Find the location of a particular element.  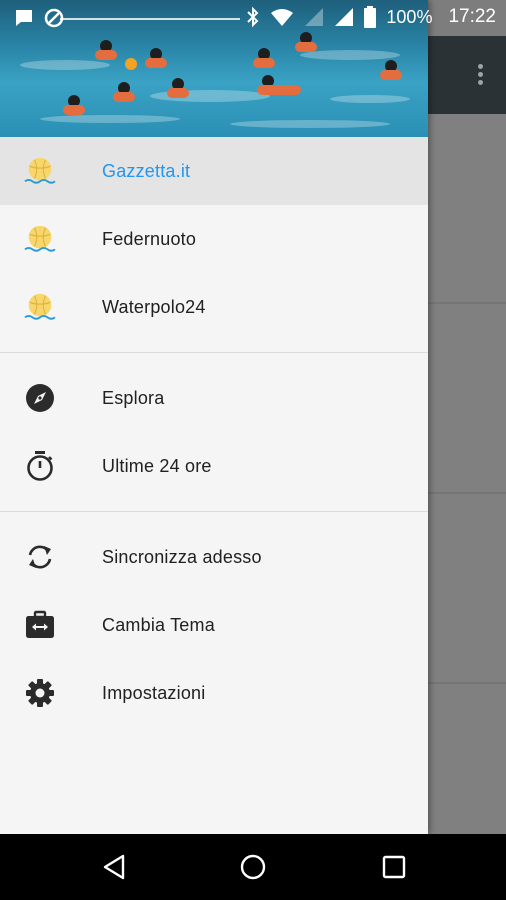

status-time: 17:22 is located at coordinates (472, 16).